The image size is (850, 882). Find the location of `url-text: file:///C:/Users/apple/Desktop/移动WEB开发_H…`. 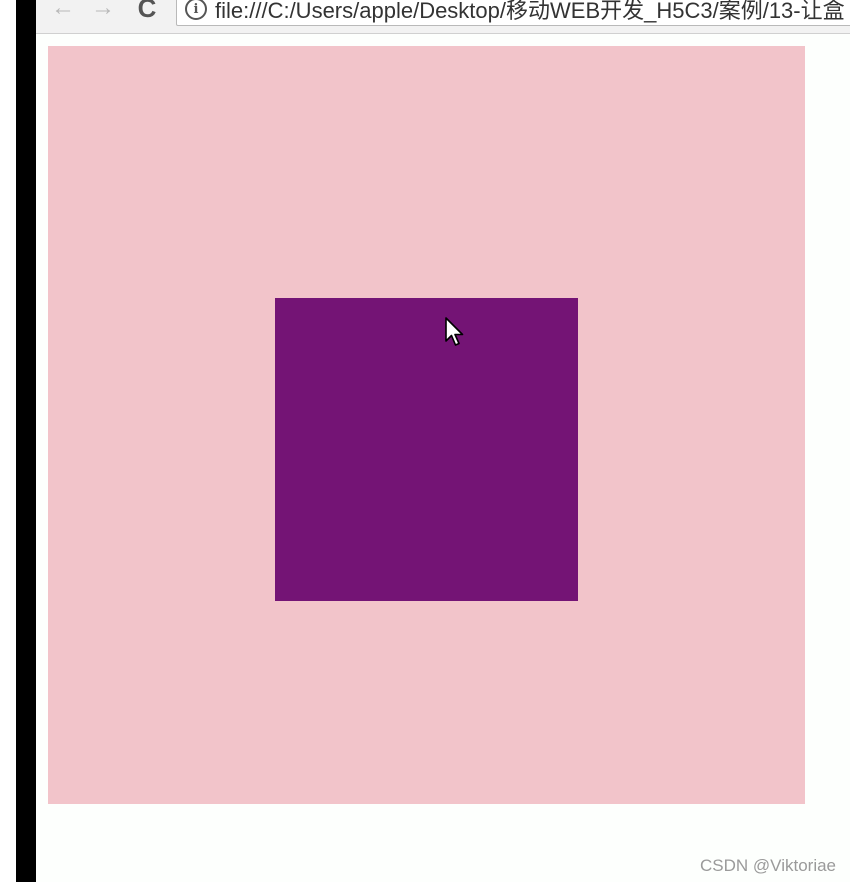

url-text: file:///C:/Users/apple/Desktop/移动WEB开发_H… is located at coordinates (530, 12).